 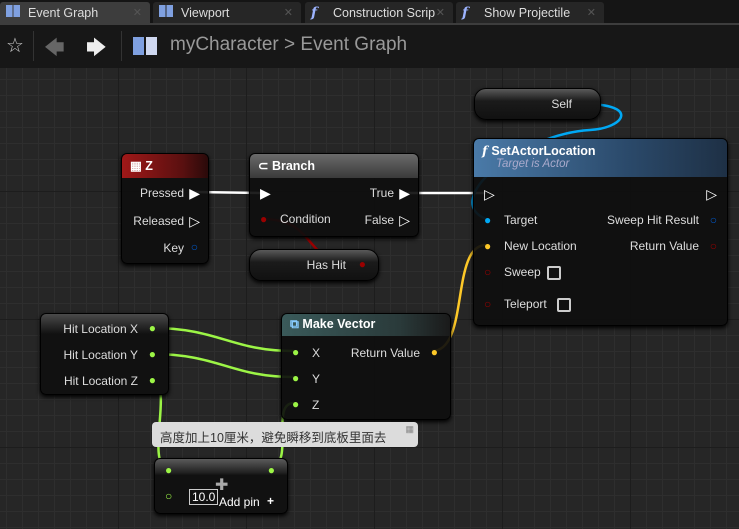 I want to click on hit-location-y-pin: ●, so click(x=152, y=354).